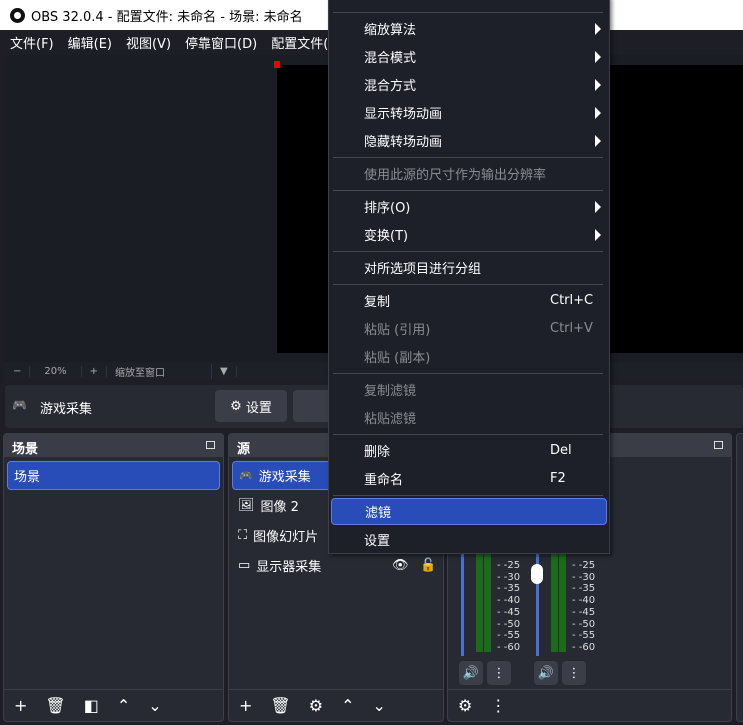  Describe the element at coordinates (390, 30) in the screenshot. I see `menu-label: 缩放算法` at that location.